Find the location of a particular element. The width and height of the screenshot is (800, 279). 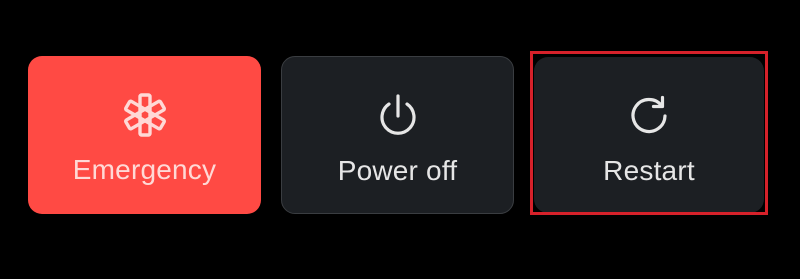

emergency-label: Emergency is located at coordinates (144, 169).